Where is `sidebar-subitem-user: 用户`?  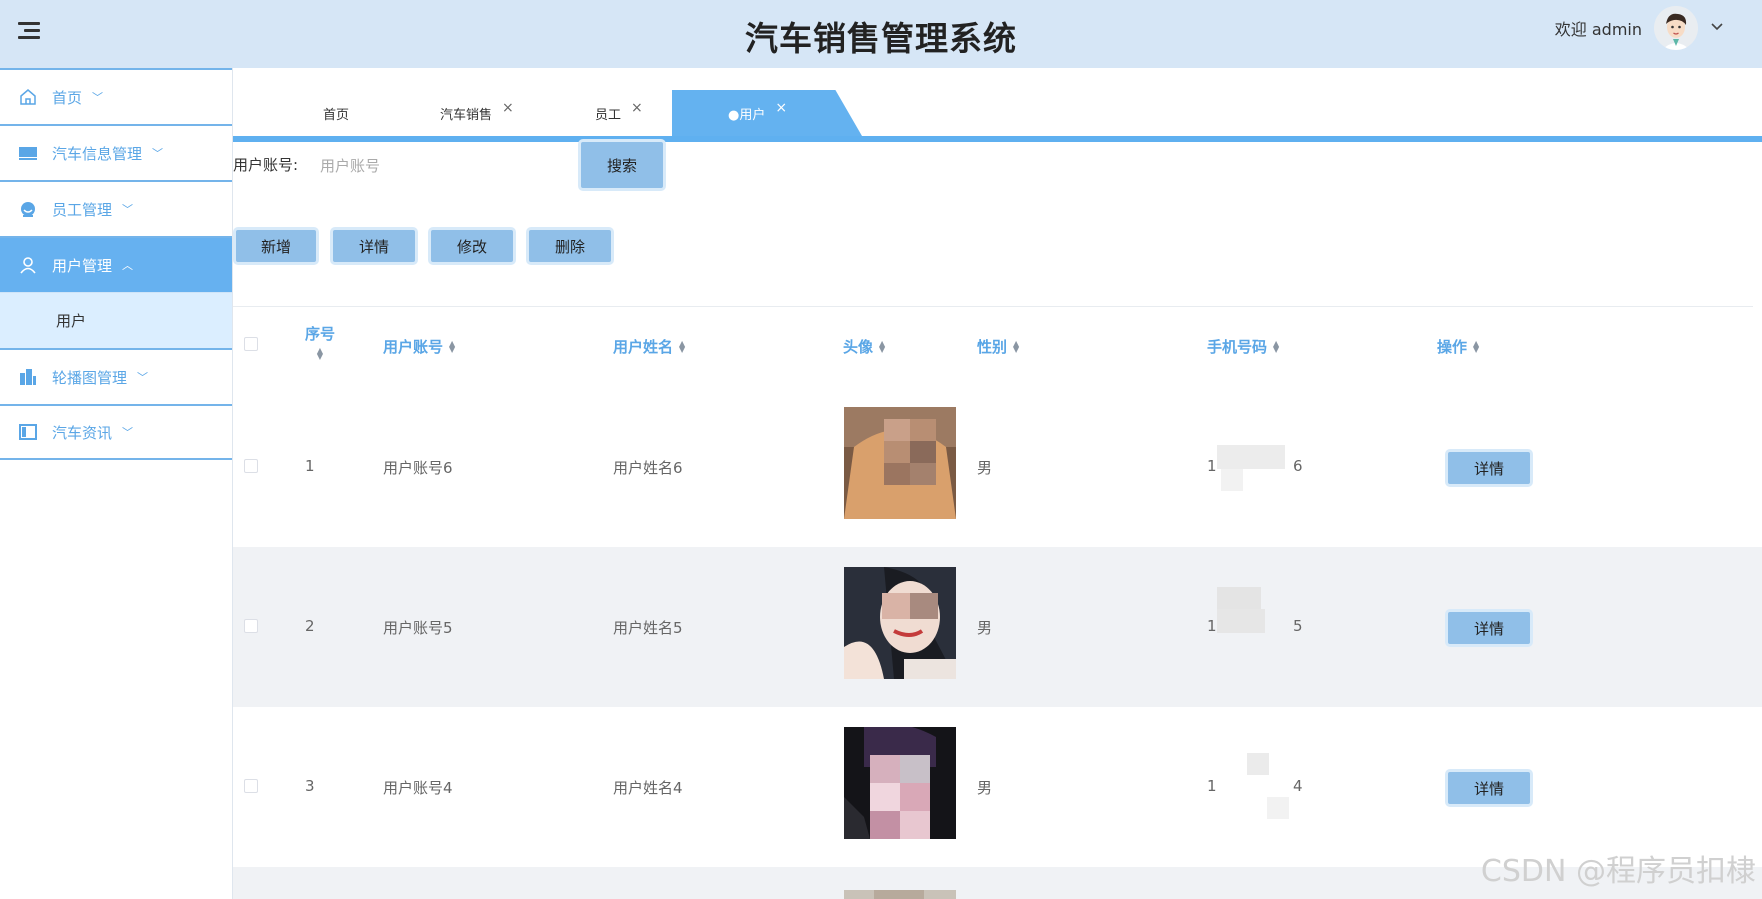 sidebar-subitem-user: 用户 is located at coordinates (116, 320).